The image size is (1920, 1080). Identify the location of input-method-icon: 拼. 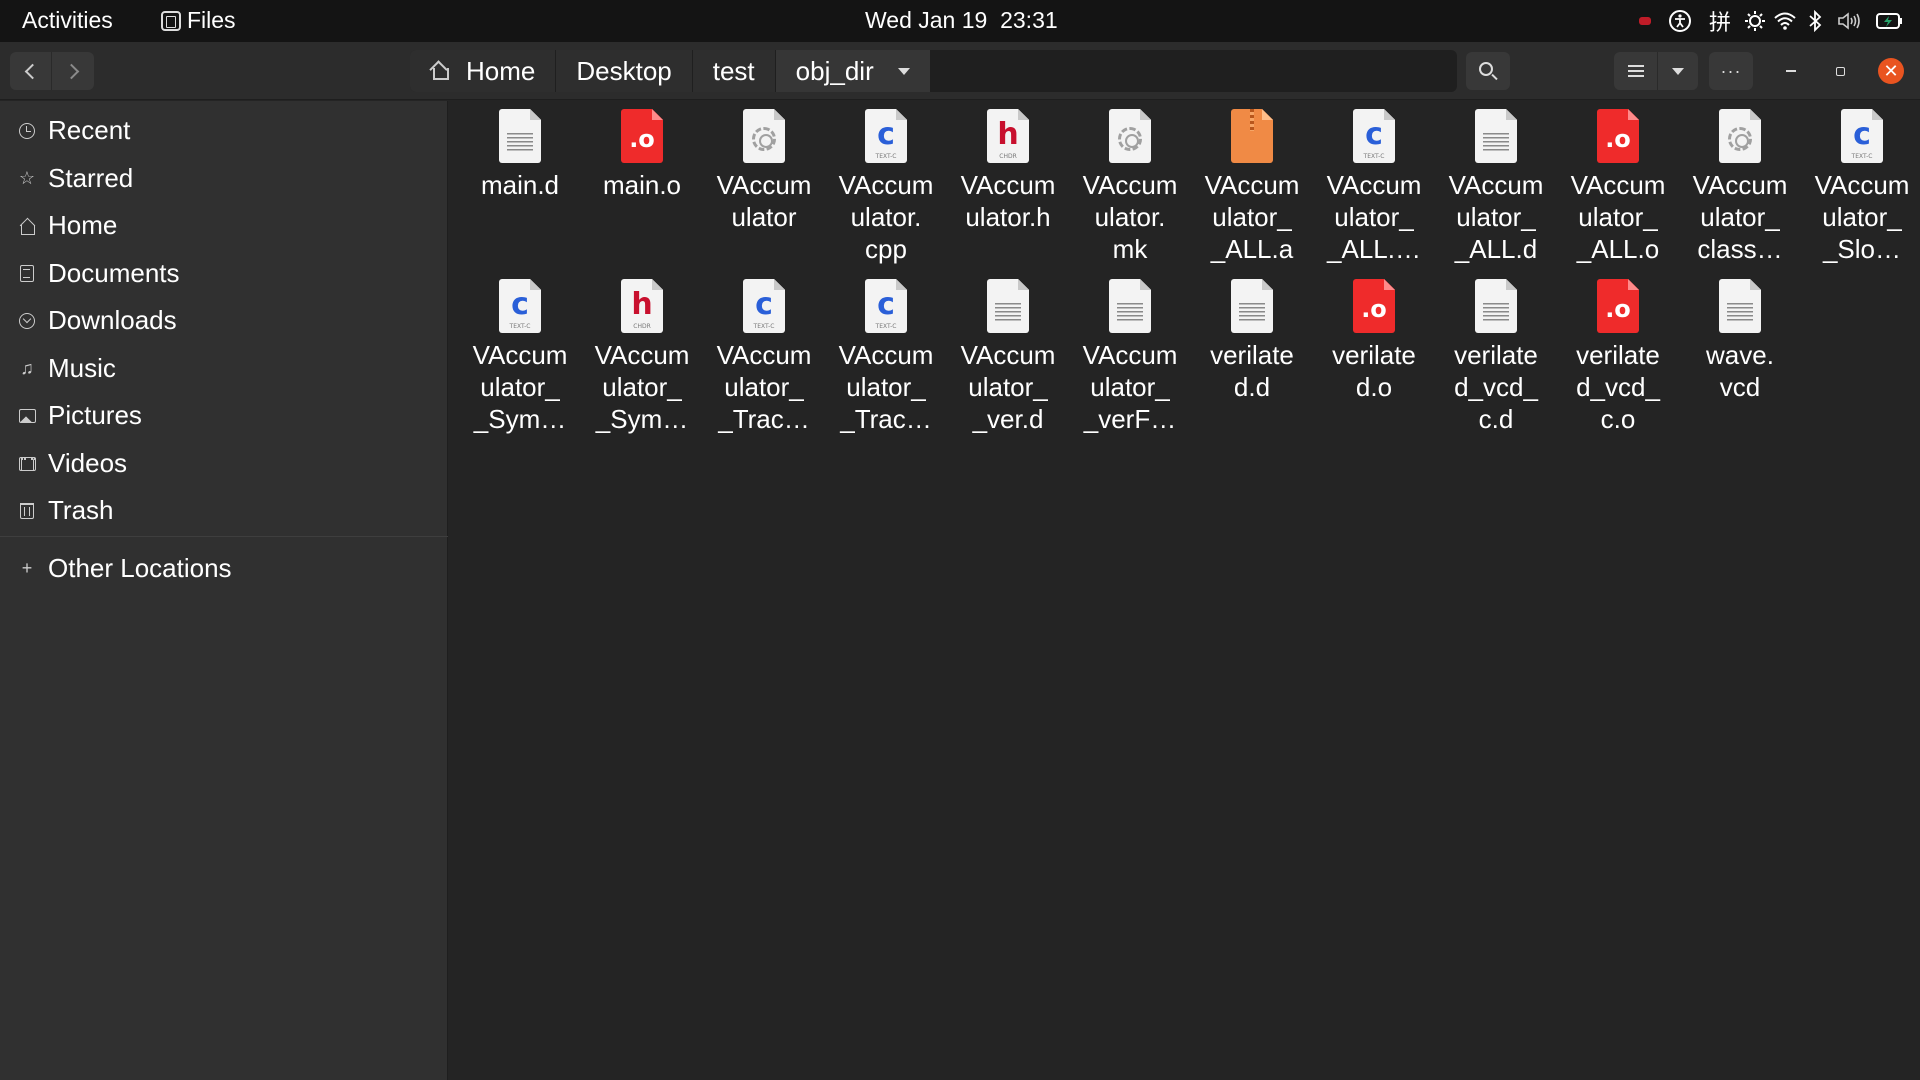
(1720, 21).